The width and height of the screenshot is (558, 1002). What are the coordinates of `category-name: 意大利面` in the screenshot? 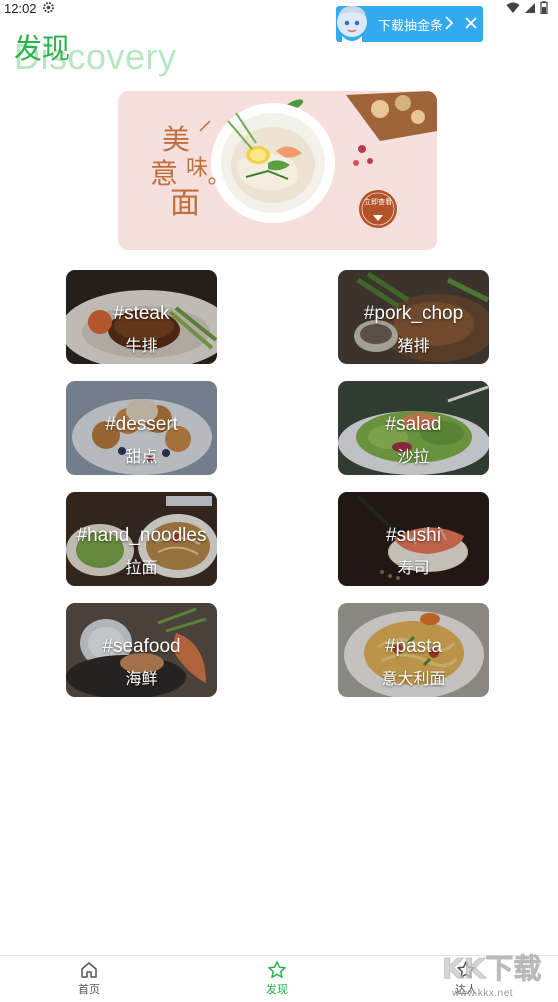 It's located at (413, 679).